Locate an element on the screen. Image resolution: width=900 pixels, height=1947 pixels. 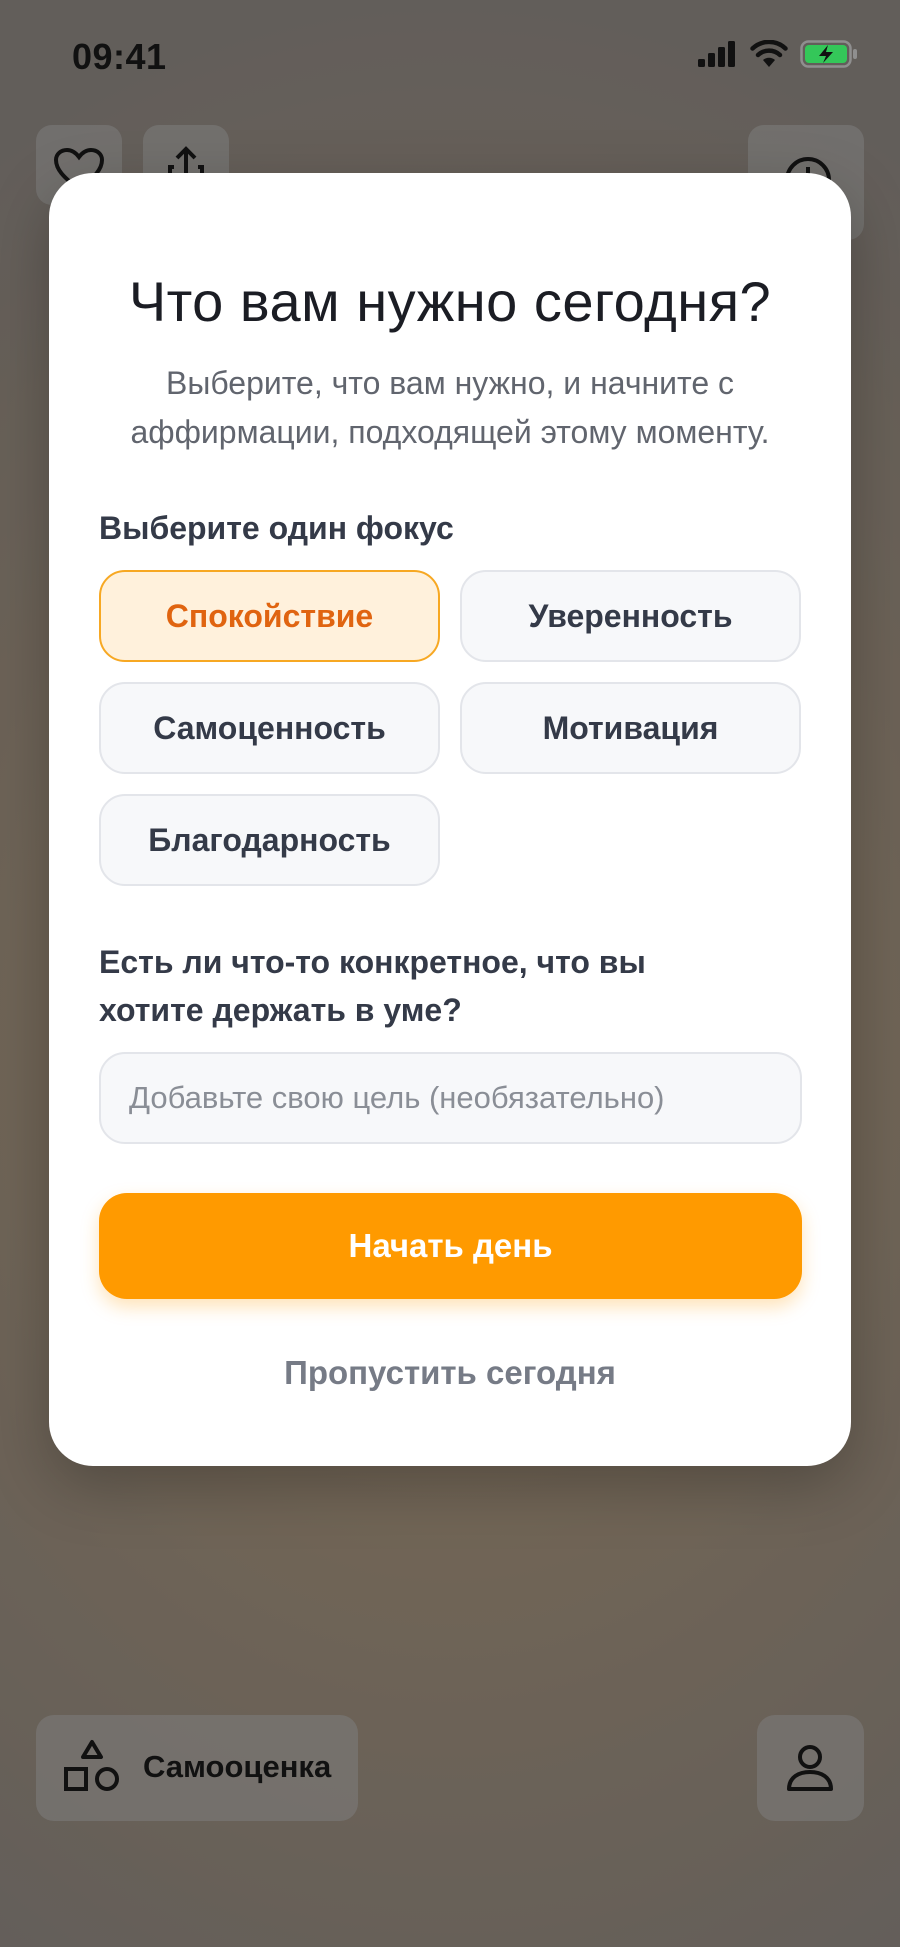
signal-icon is located at coordinates (716, 54).